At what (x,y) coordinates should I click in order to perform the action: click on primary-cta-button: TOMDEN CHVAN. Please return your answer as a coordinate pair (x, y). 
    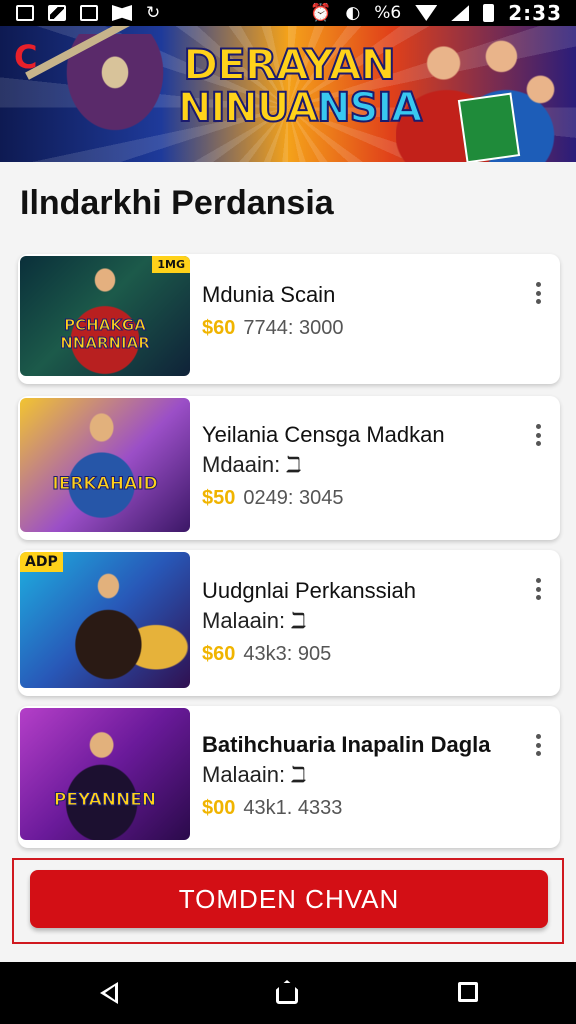
    Looking at the image, I should click on (289, 899).